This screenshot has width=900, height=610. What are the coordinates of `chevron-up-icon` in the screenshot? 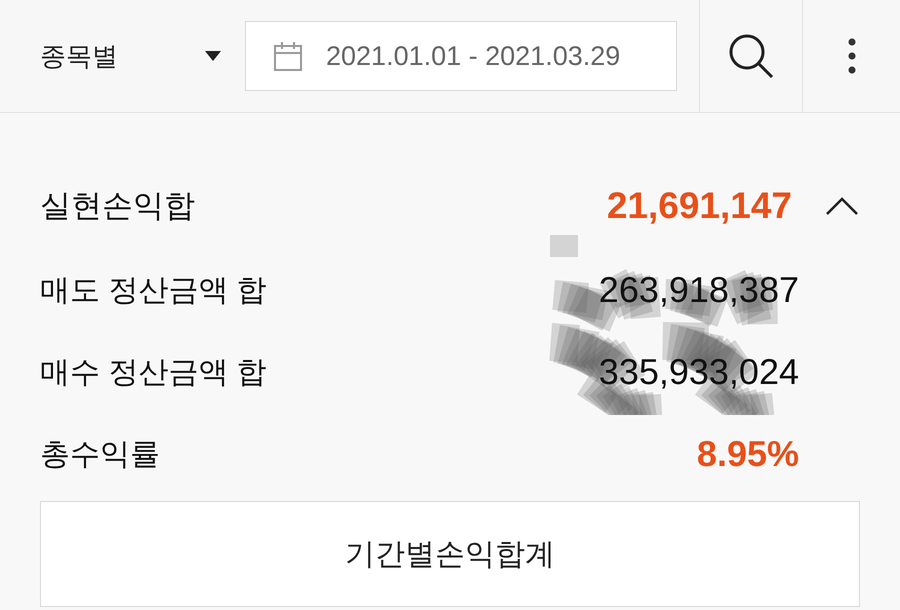 It's located at (842, 206).